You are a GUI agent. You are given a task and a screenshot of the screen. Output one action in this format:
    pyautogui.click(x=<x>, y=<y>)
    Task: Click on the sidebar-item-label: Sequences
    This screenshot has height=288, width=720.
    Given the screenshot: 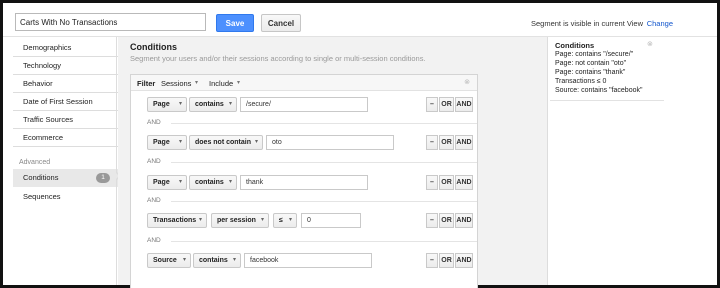 What is the action you would take?
    pyautogui.click(x=42, y=196)
    